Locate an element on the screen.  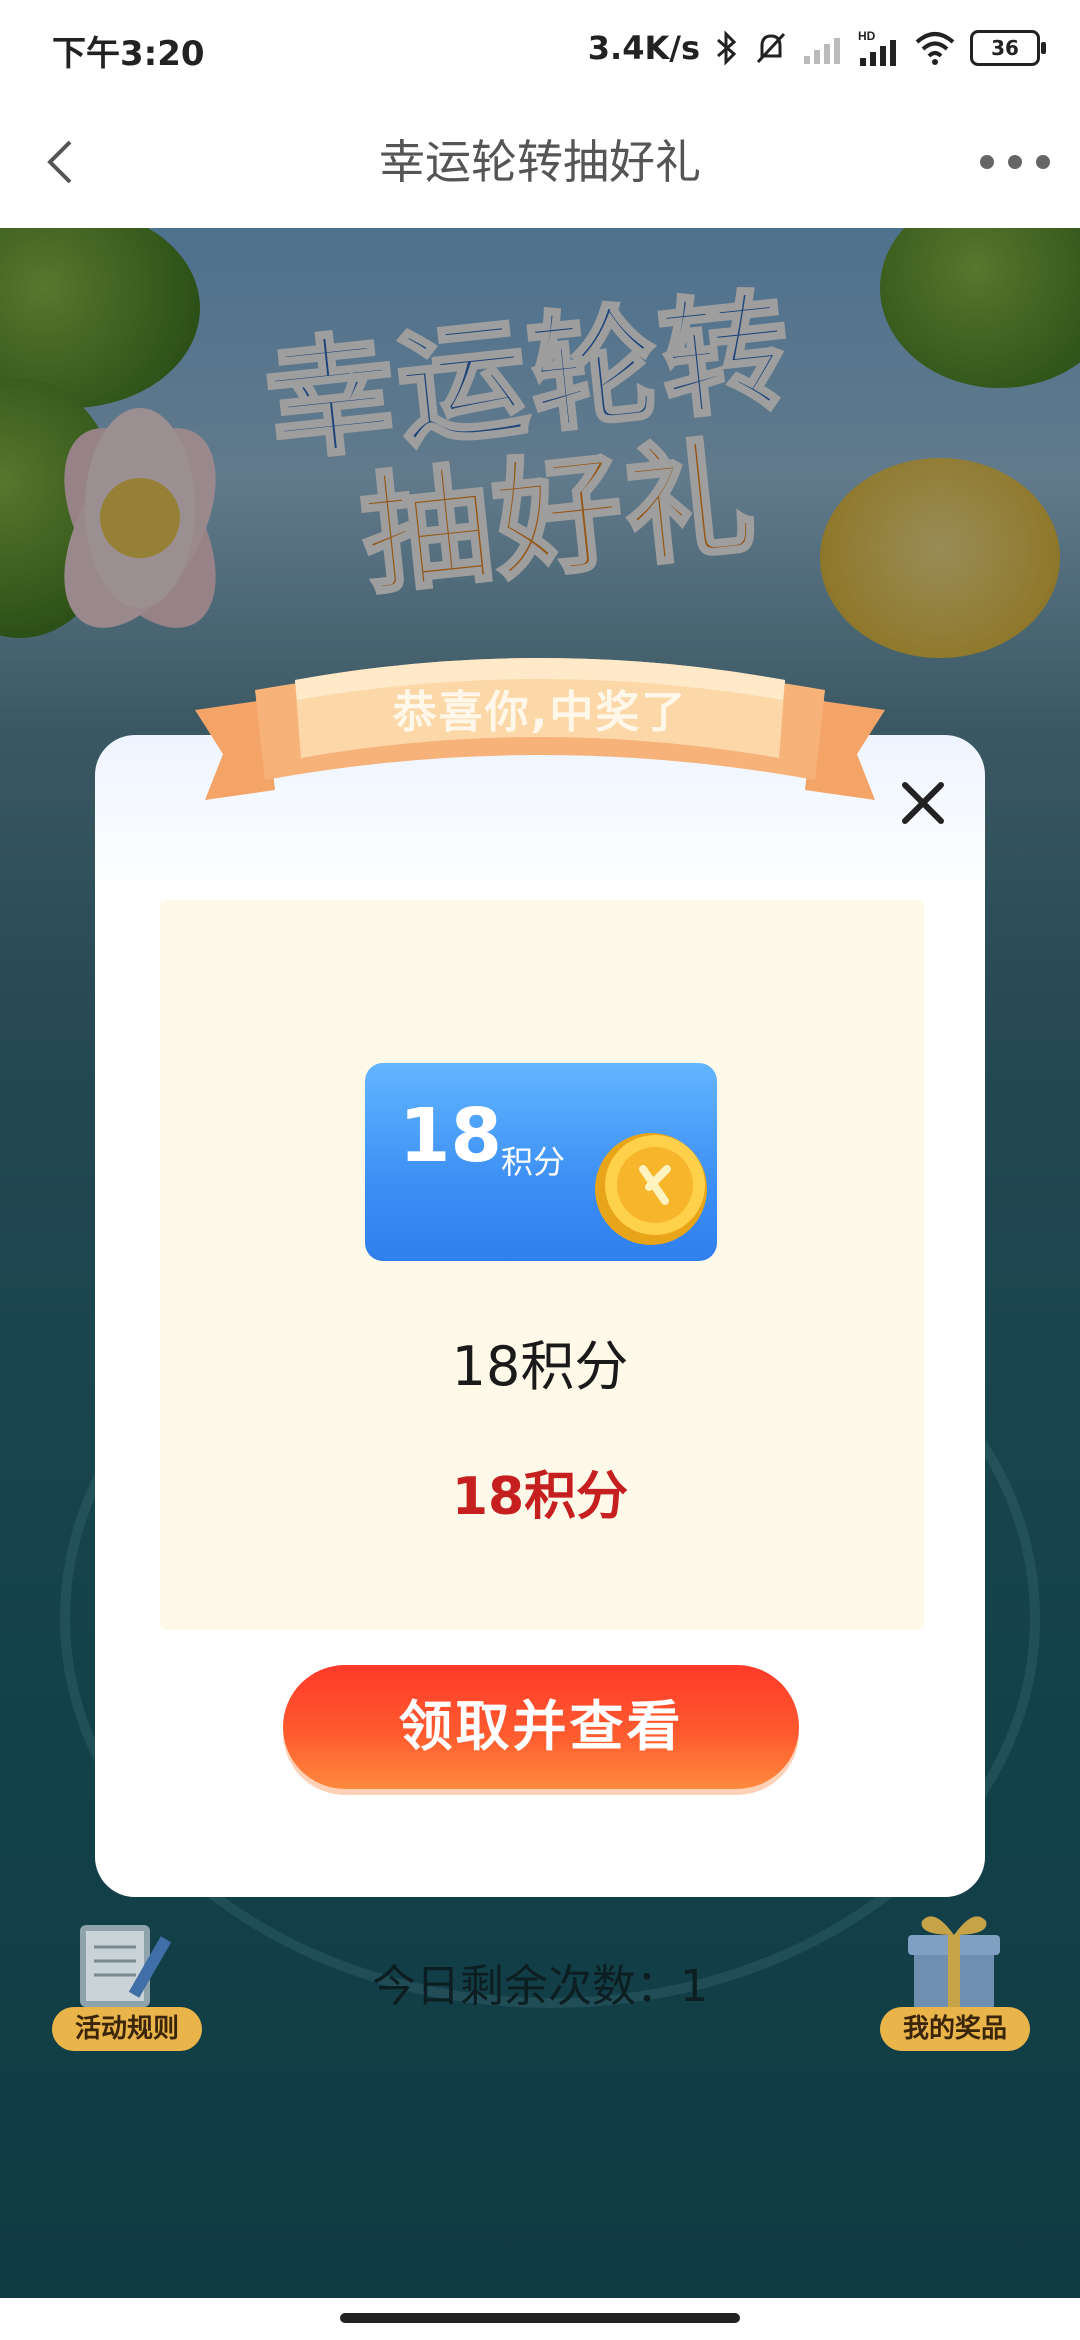
my-prizes-button: 我的奖品 is located at coordinates (955, 1980).